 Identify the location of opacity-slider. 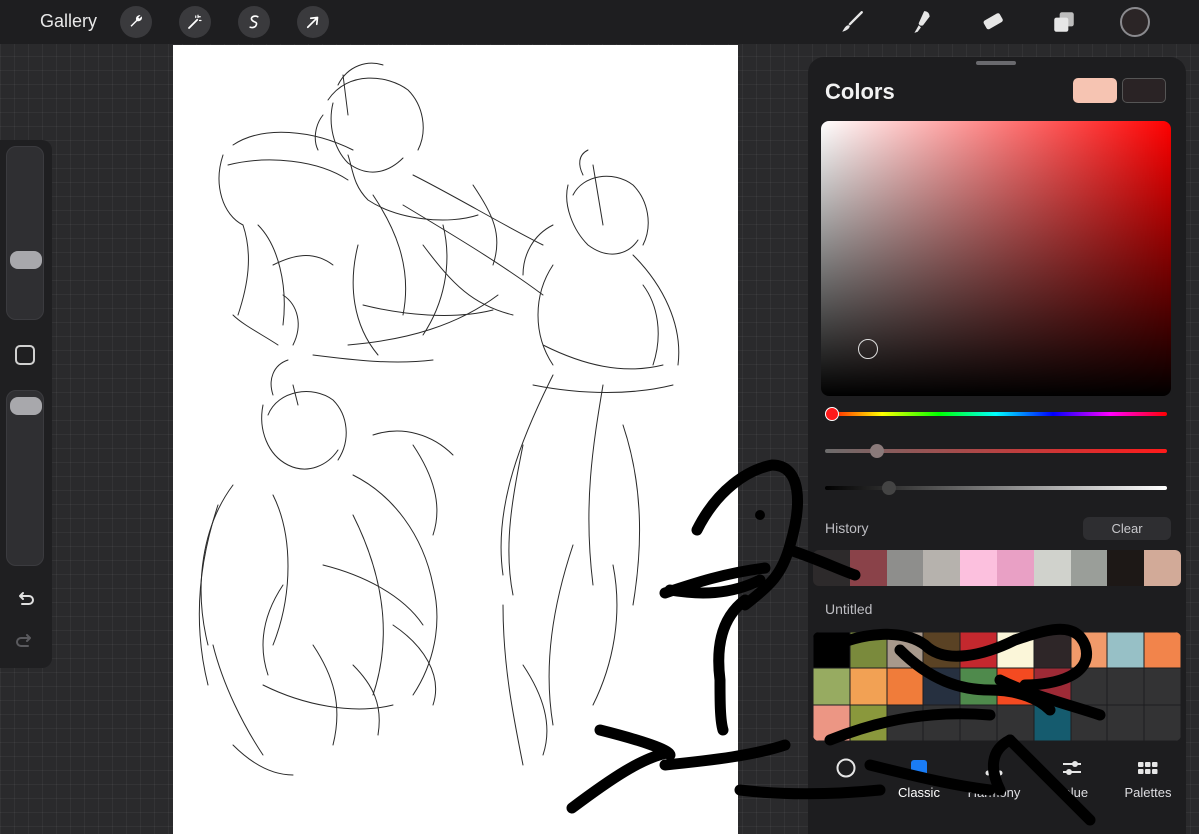
(25, 478).